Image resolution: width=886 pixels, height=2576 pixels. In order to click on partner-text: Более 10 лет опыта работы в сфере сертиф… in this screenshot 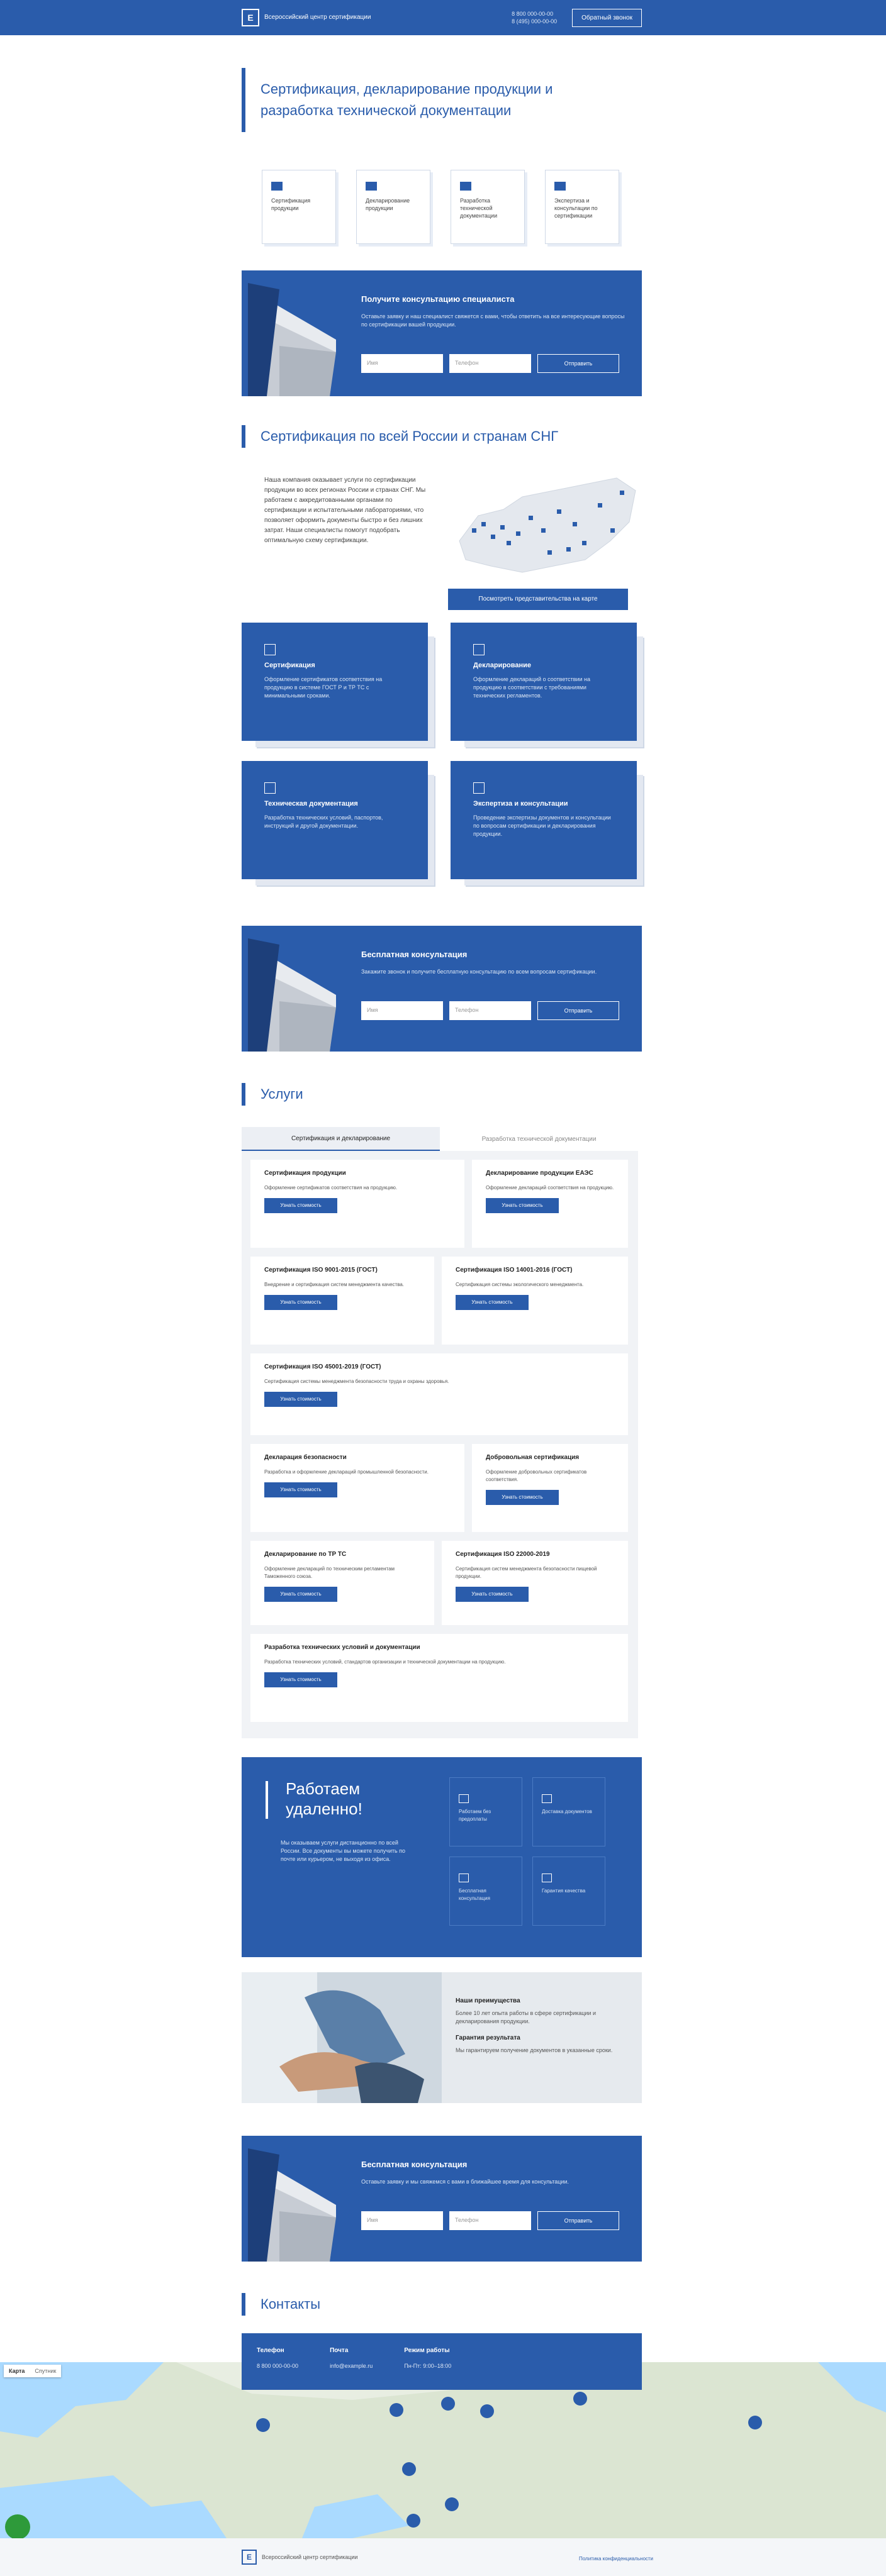, I will do `click(526, 2017)`.